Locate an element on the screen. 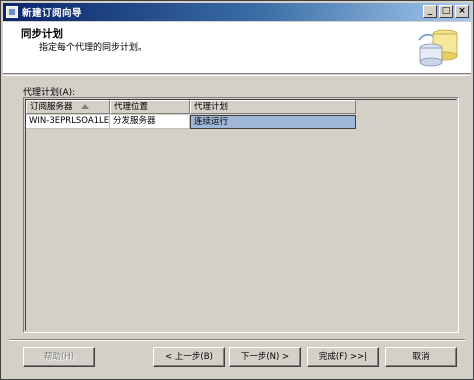  page-subtitle: 指定每个代理的同步计划。 is located at coordinates (93, 48).